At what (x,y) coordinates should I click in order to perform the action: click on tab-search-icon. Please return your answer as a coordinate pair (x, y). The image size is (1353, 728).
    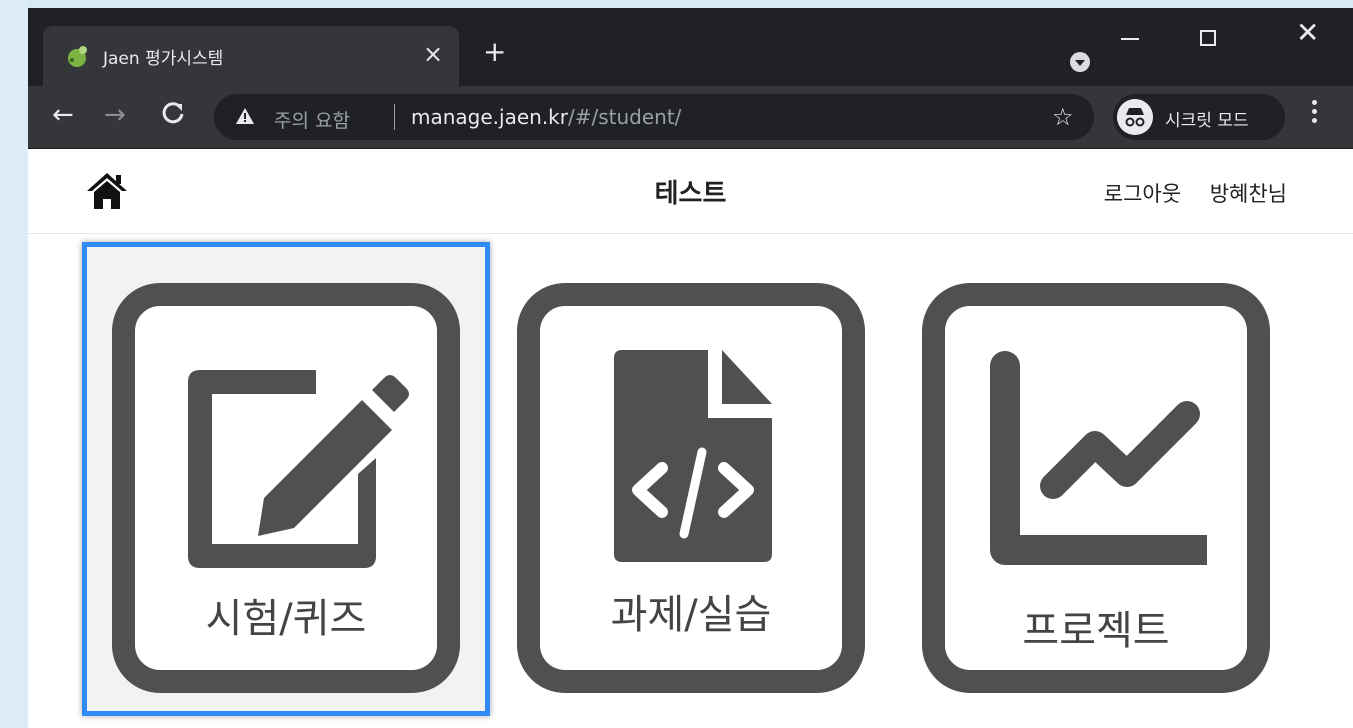
    Looking at the image, I should click on (1080, 62).